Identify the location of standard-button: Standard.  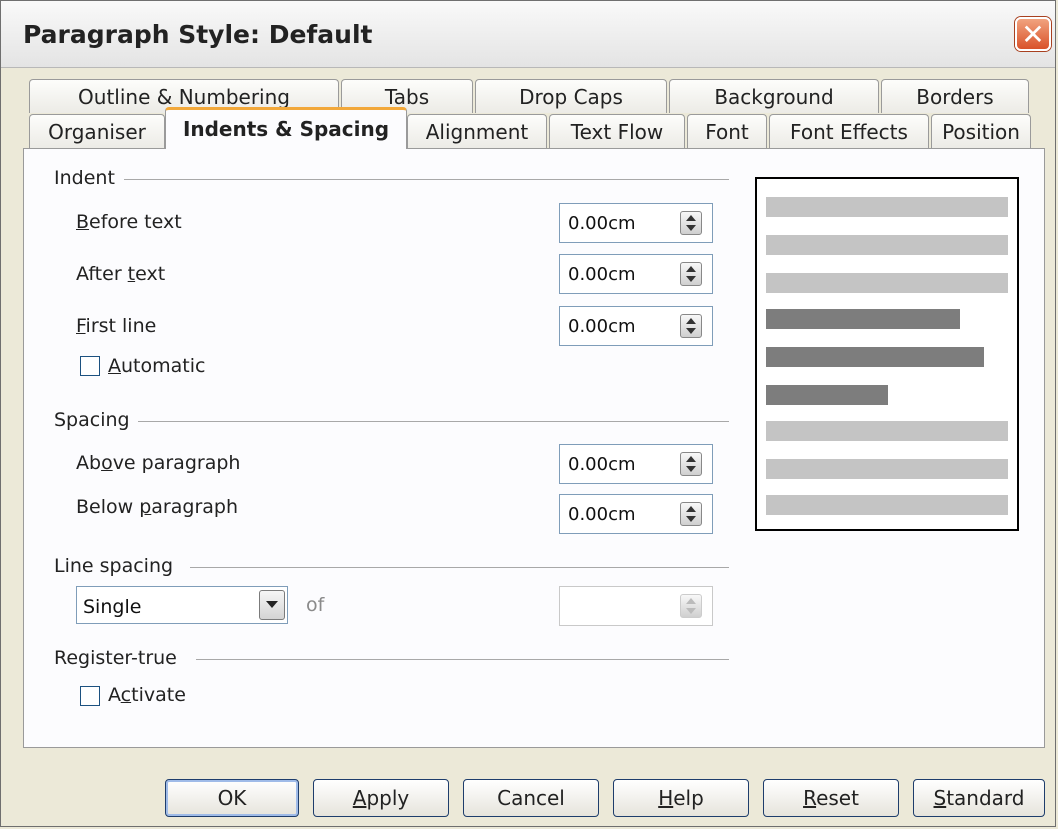
(979, 798).